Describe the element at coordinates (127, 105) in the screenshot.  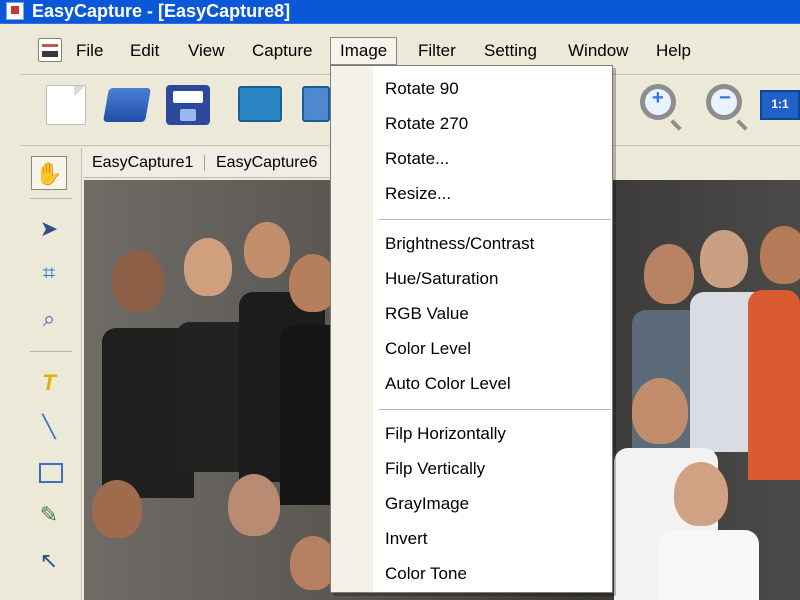
I see `open-folder-icon` at that location.